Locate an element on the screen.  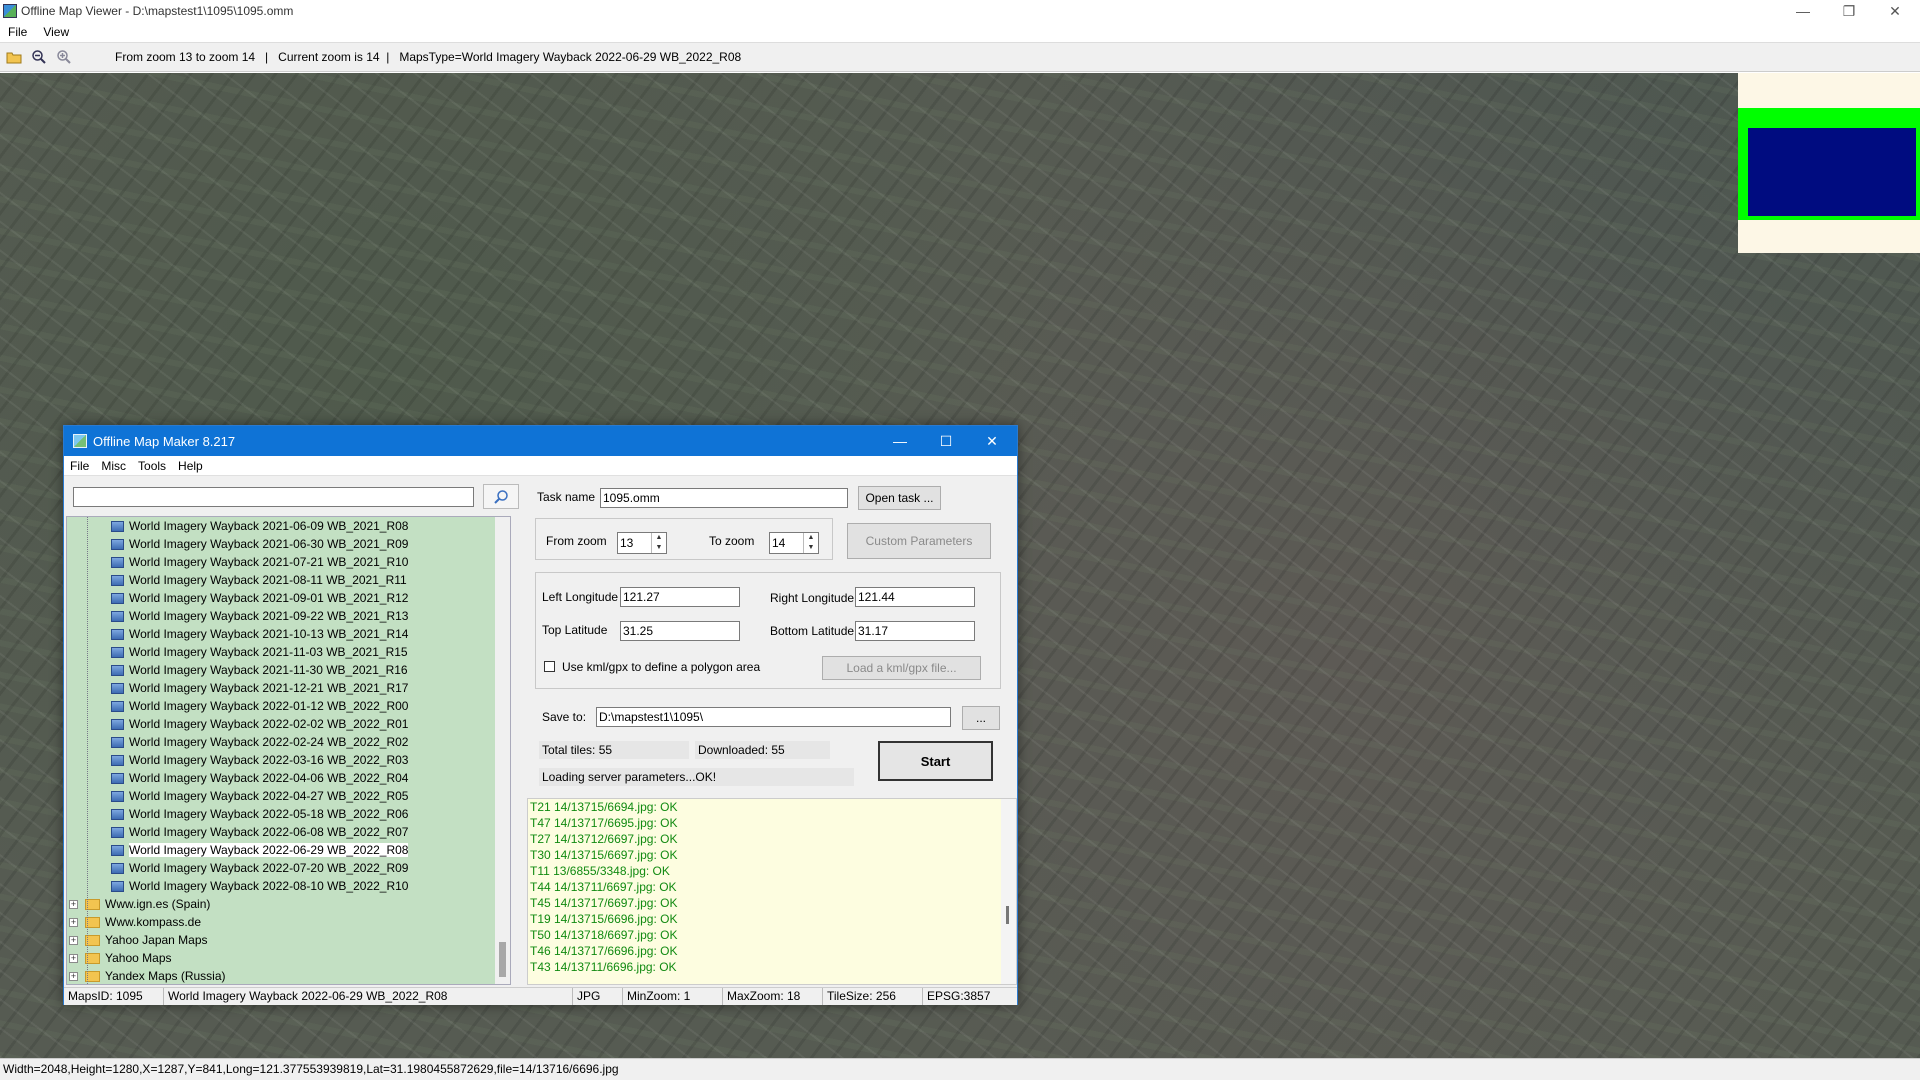
tree-folder: + Yahoo Japan Maps is located at coordinates (288, 940).